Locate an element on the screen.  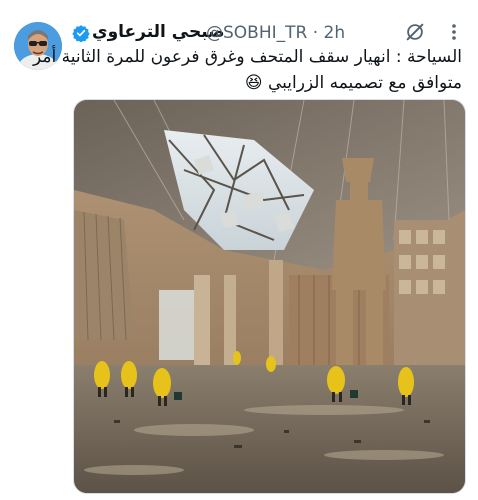
grok-icon is located at coordinates (415, 32).